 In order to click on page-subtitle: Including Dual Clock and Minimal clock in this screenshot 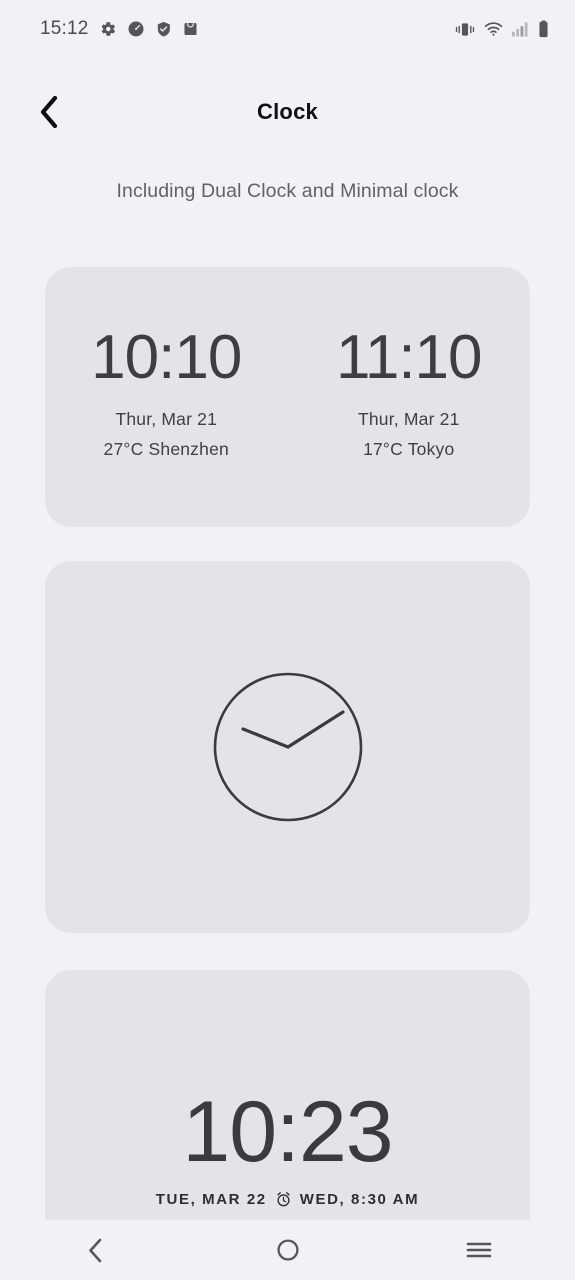, I will do `click(287, 191)`.